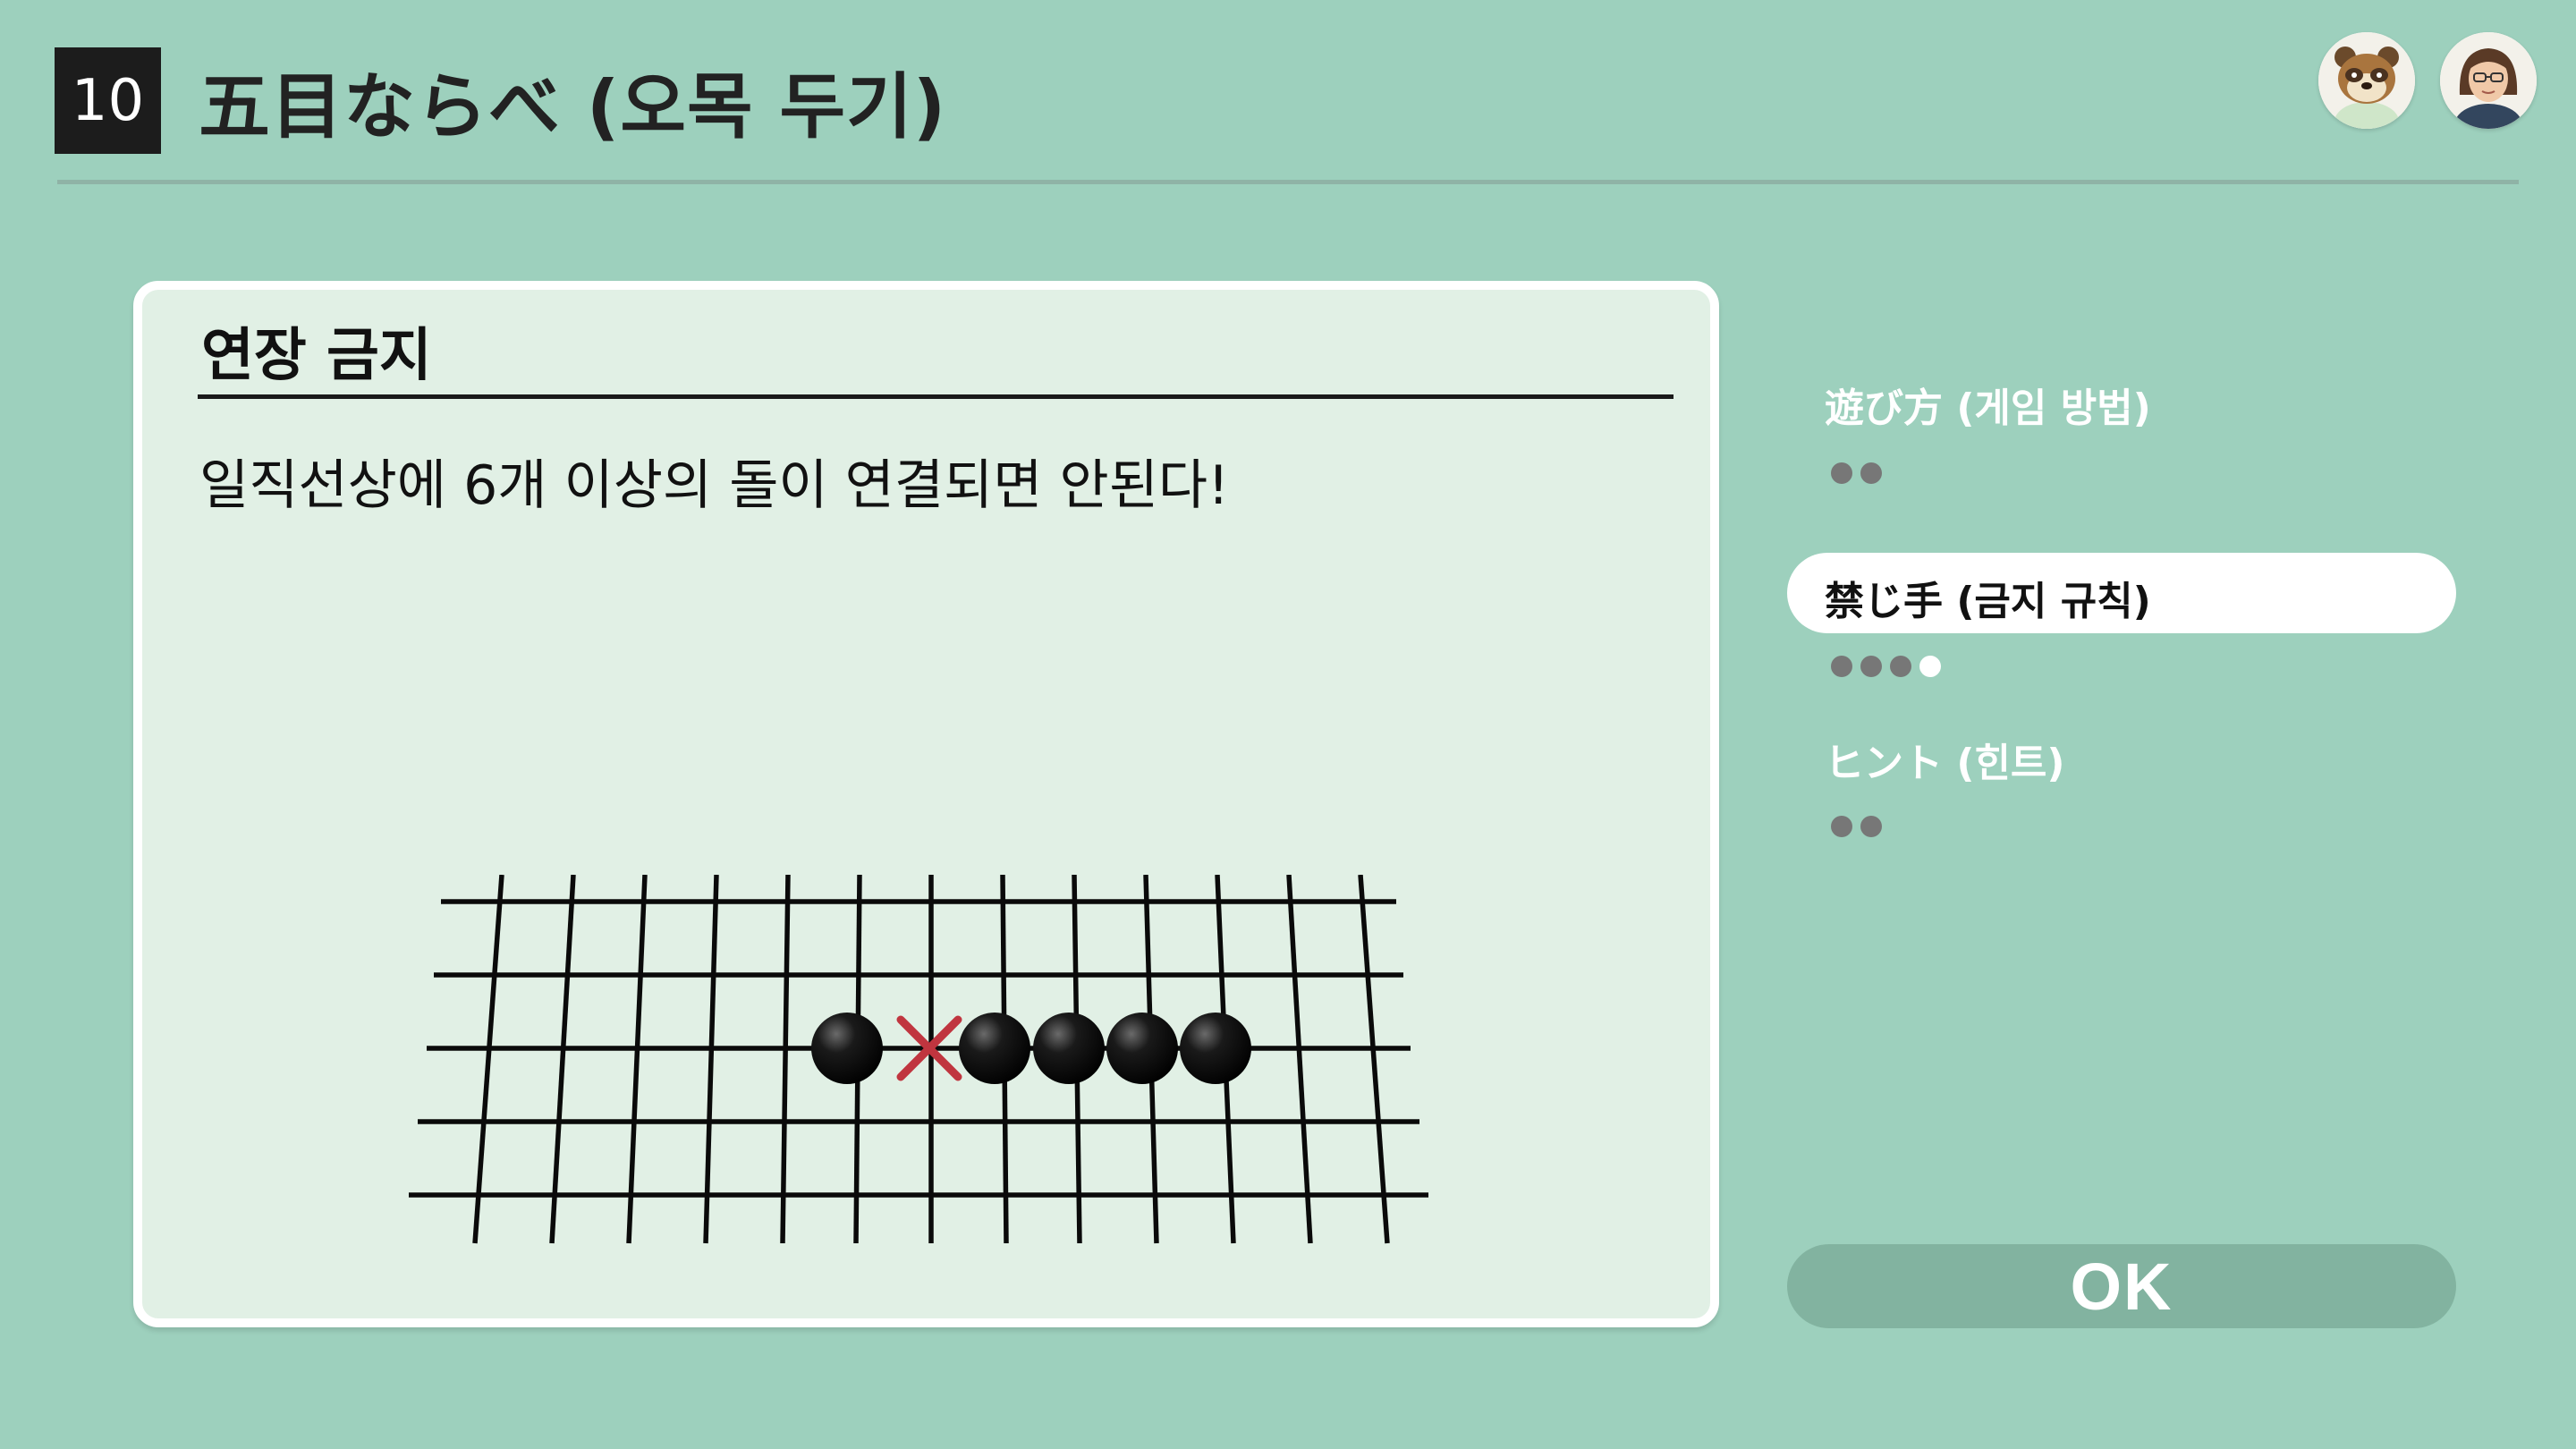 The image size is (2576, 1449). Describe the element at coordinates (573, 106) in the screenshot. I see `page-title: 五目ならべ (오목 두기)` at that location.